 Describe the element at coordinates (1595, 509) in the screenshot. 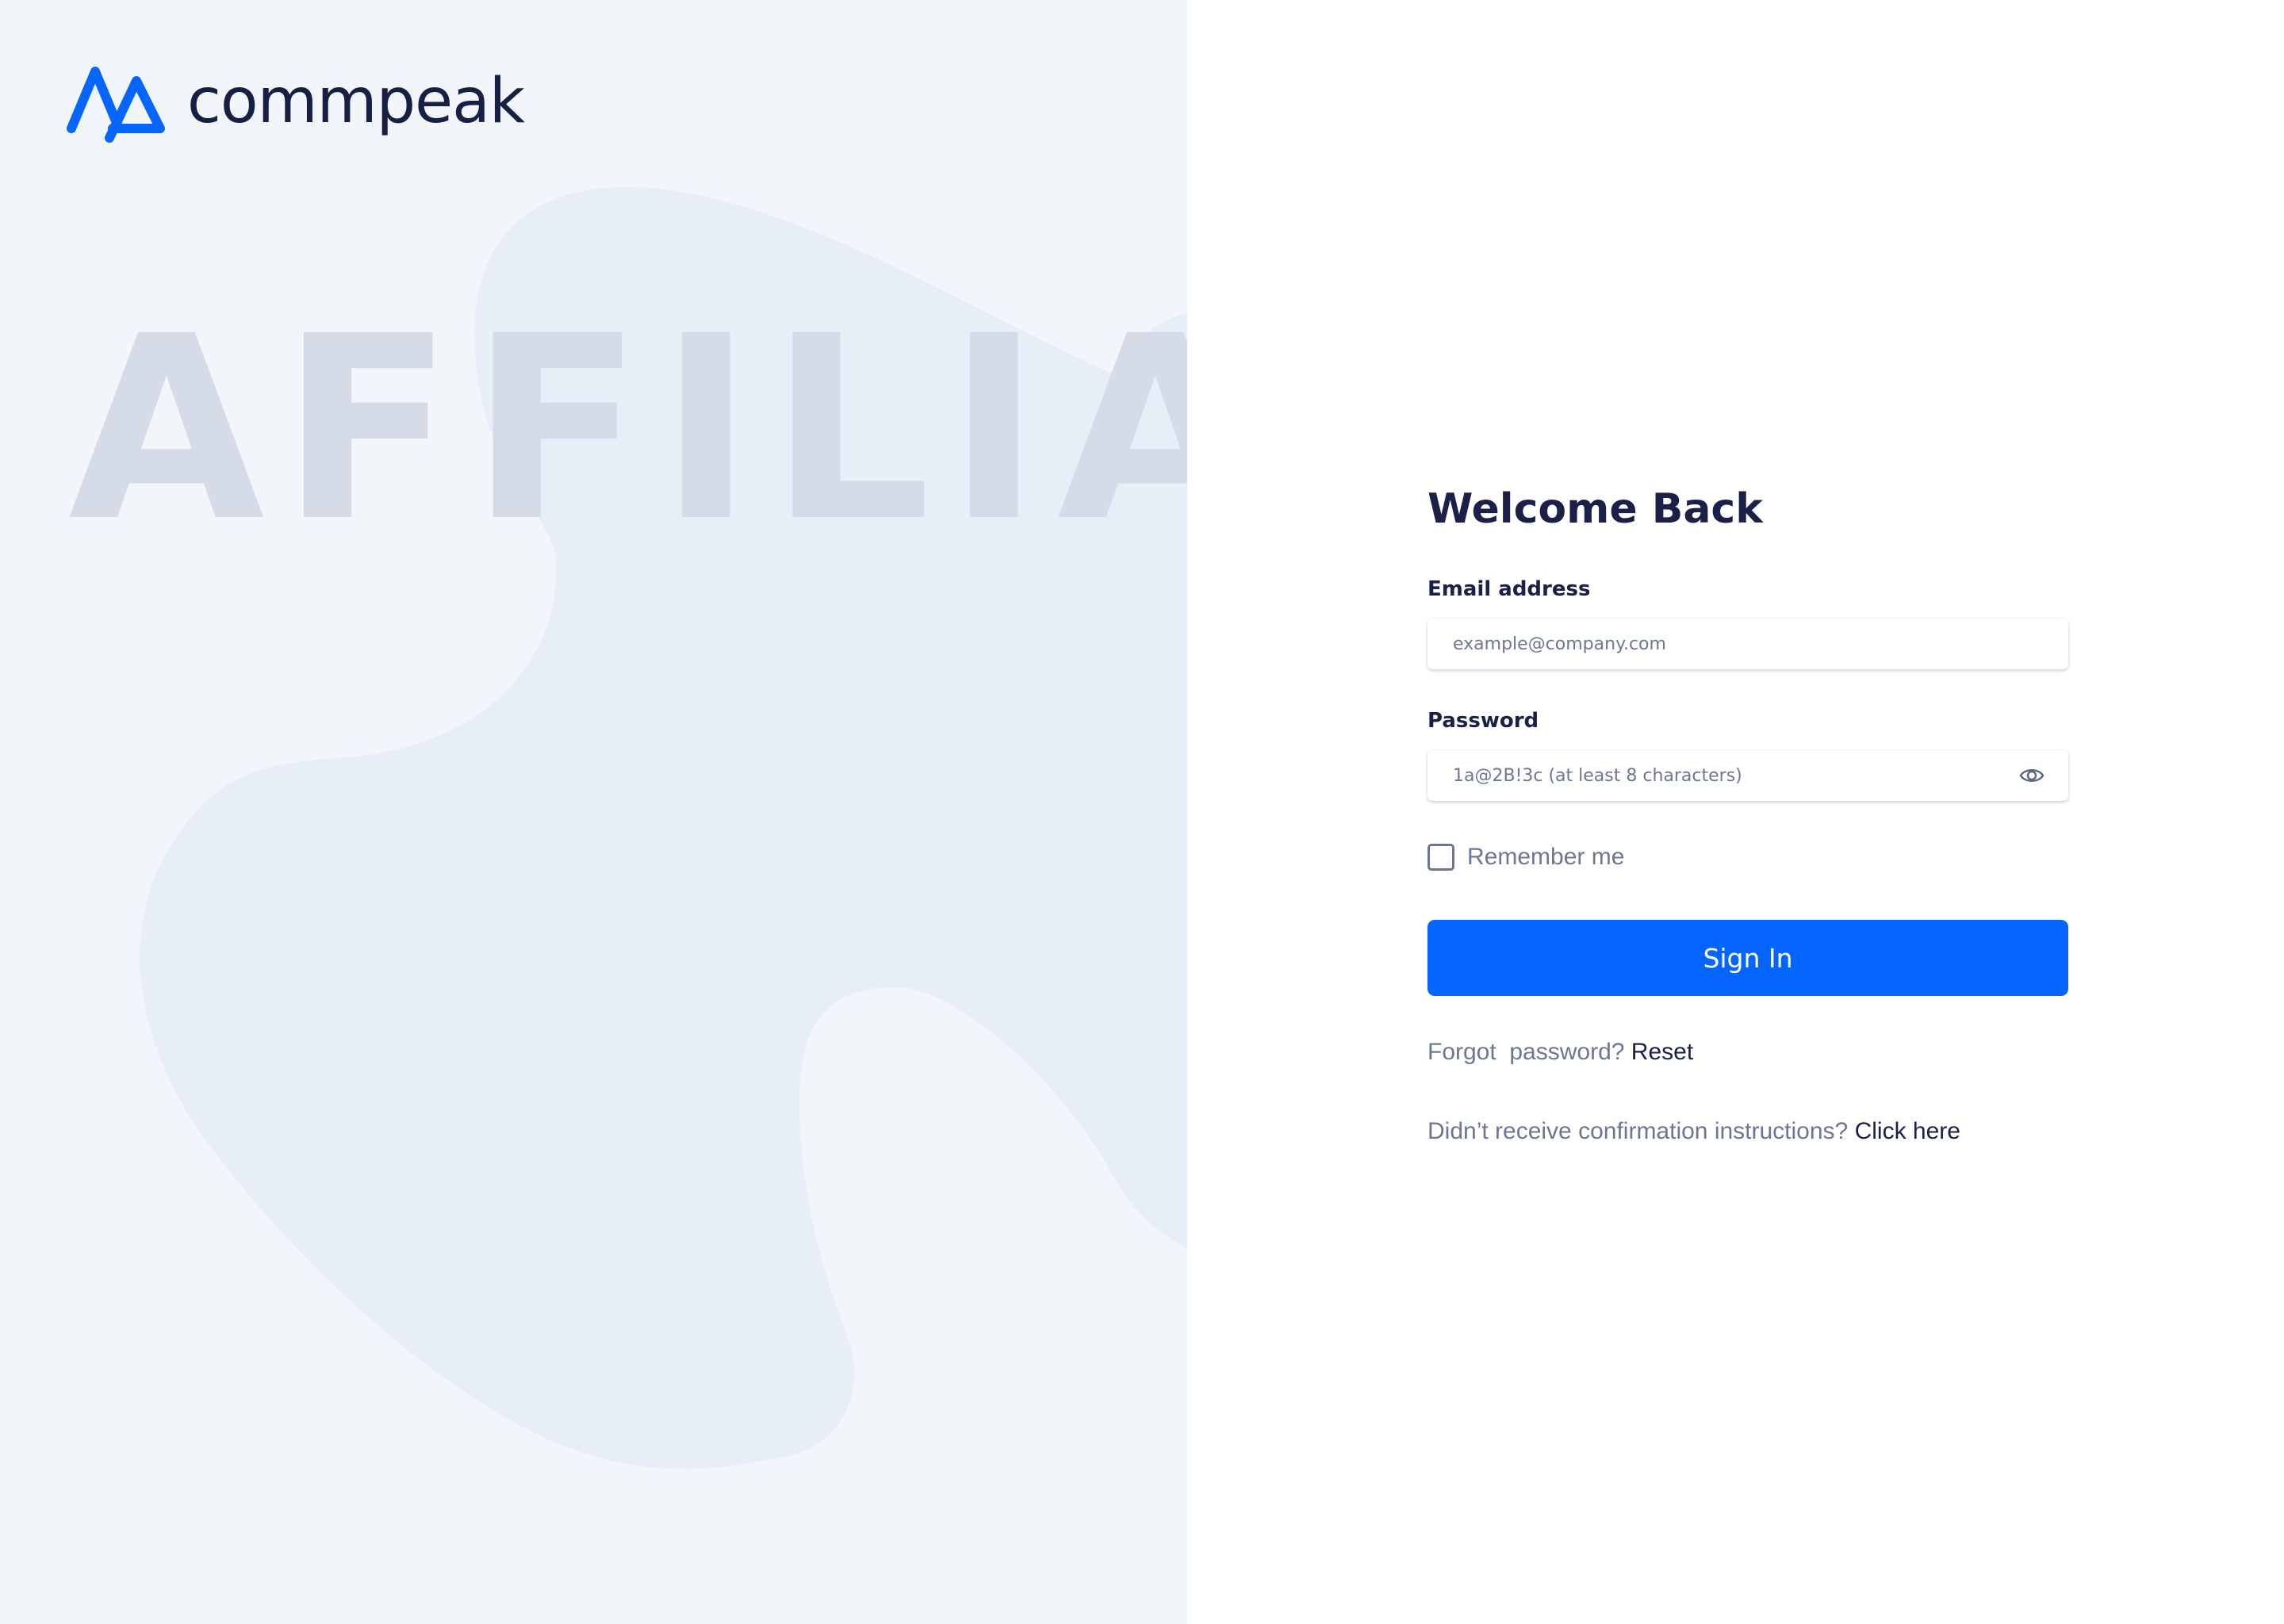

I see `page-title: Welcome Back` at that location.